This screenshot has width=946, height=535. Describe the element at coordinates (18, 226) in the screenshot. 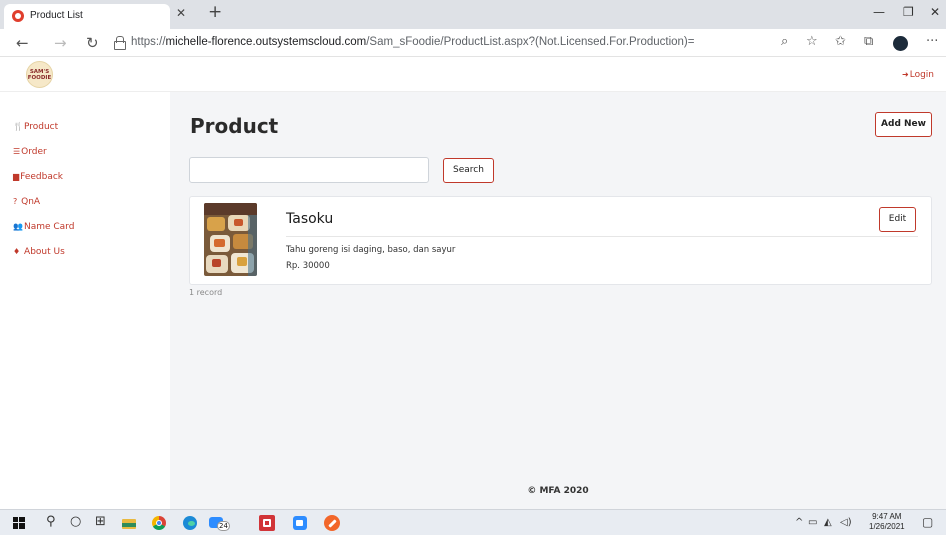

I see `users-icon: 👥` at that location.